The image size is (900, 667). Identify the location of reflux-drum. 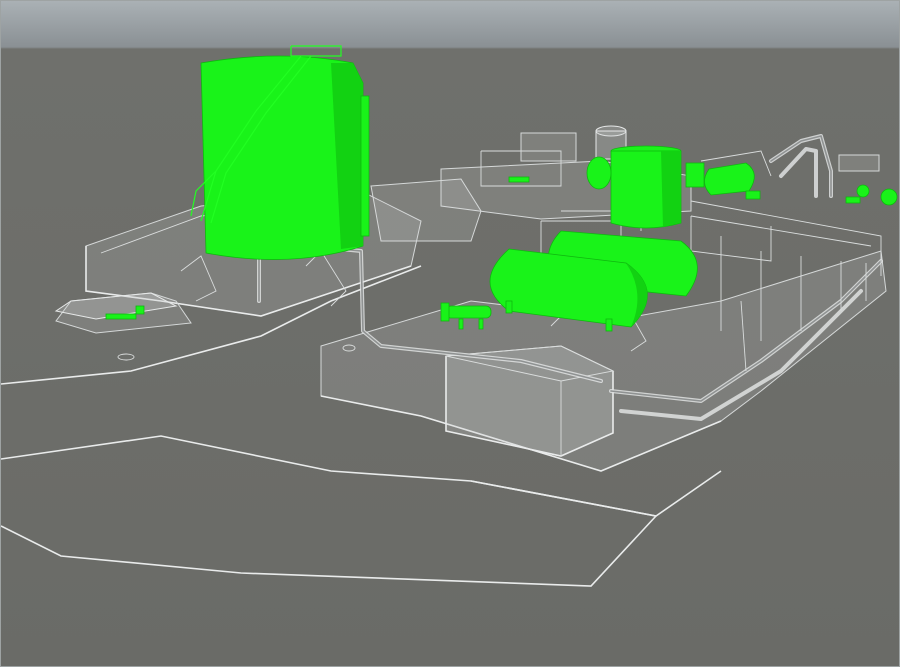
(720, 179).